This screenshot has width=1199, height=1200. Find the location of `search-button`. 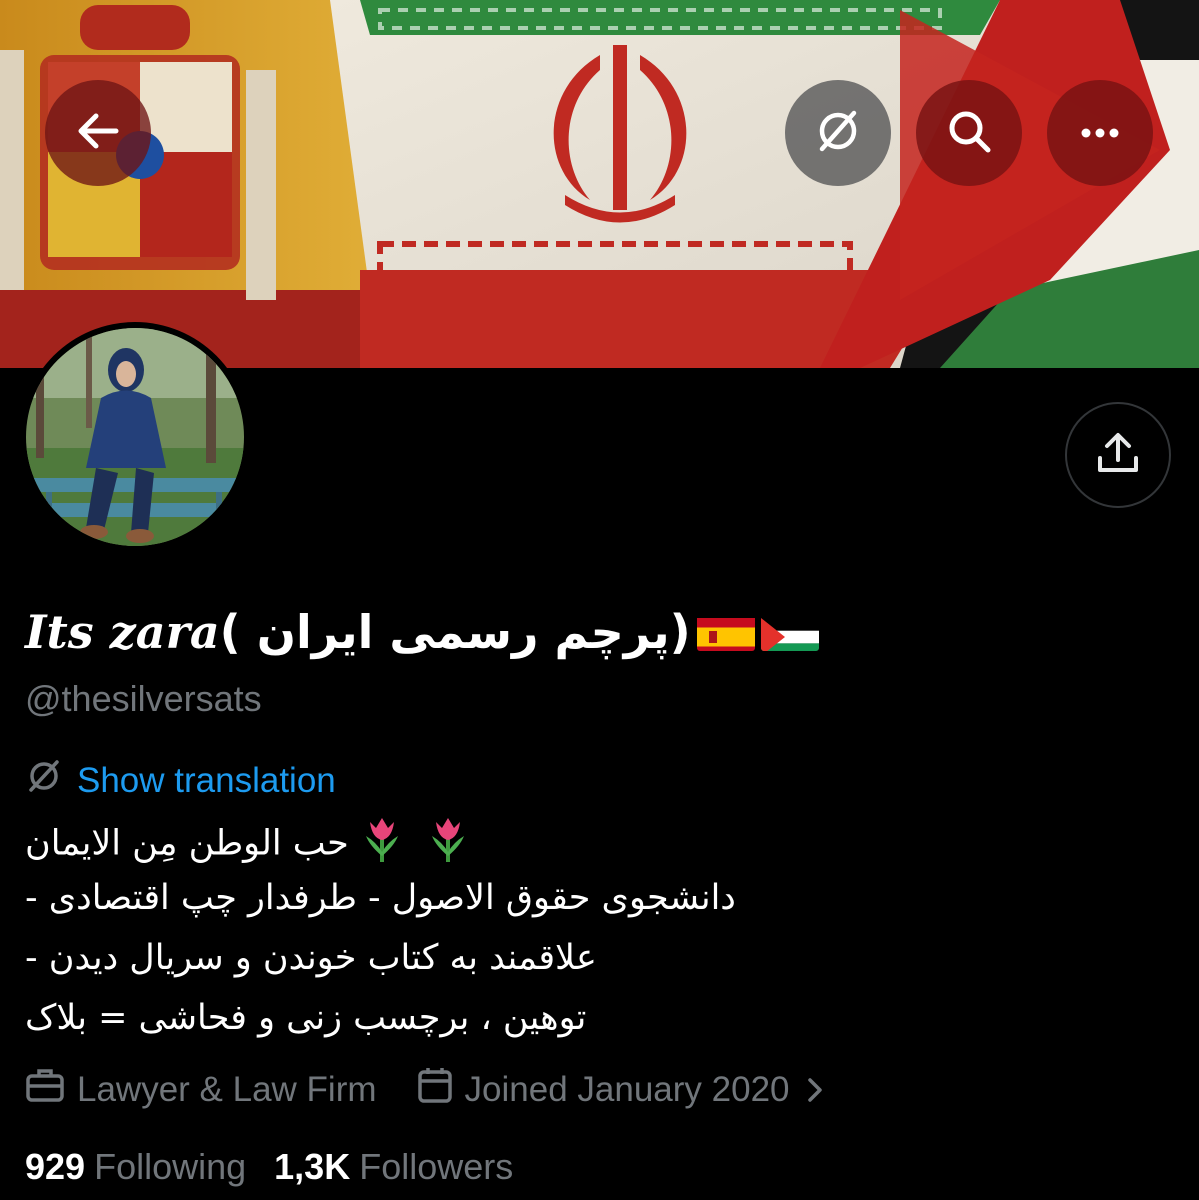

search-button is located at coordinates (969, 133).